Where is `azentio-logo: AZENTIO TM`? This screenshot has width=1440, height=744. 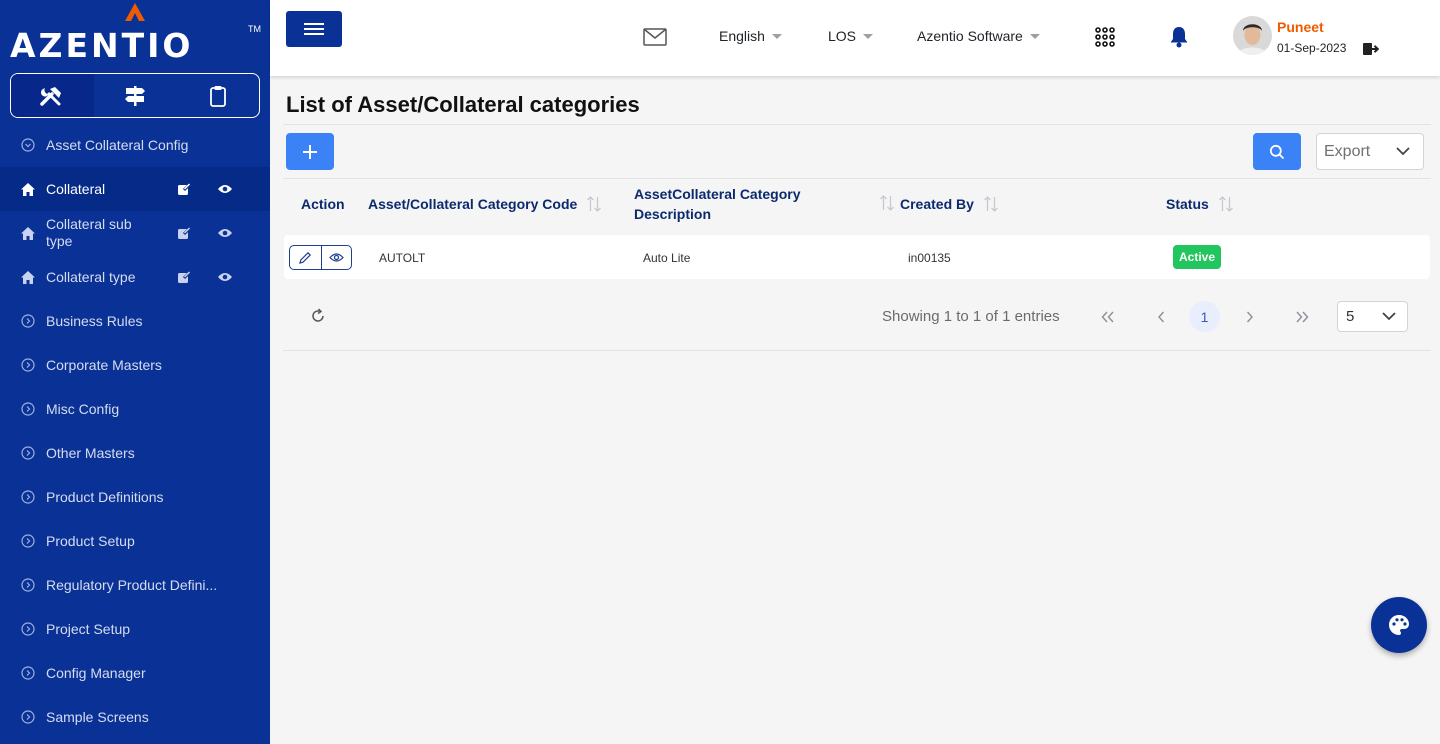
azentio-logo: AZENTIO TM is located at coordinates (136, 33).